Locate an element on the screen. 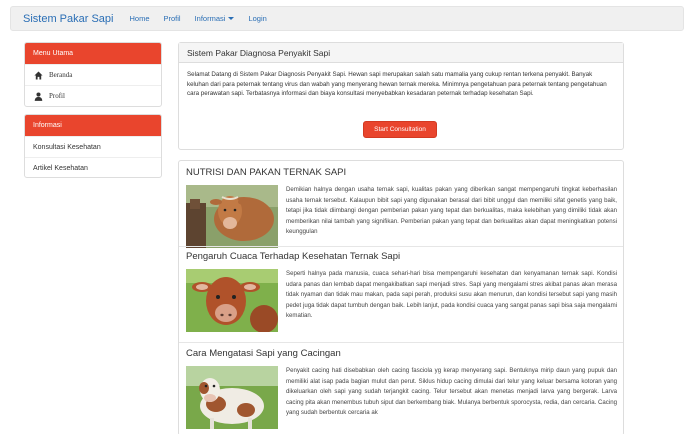  brand-logo-text: Sistem Pakar Sapi is located at coordinates (68, 19).